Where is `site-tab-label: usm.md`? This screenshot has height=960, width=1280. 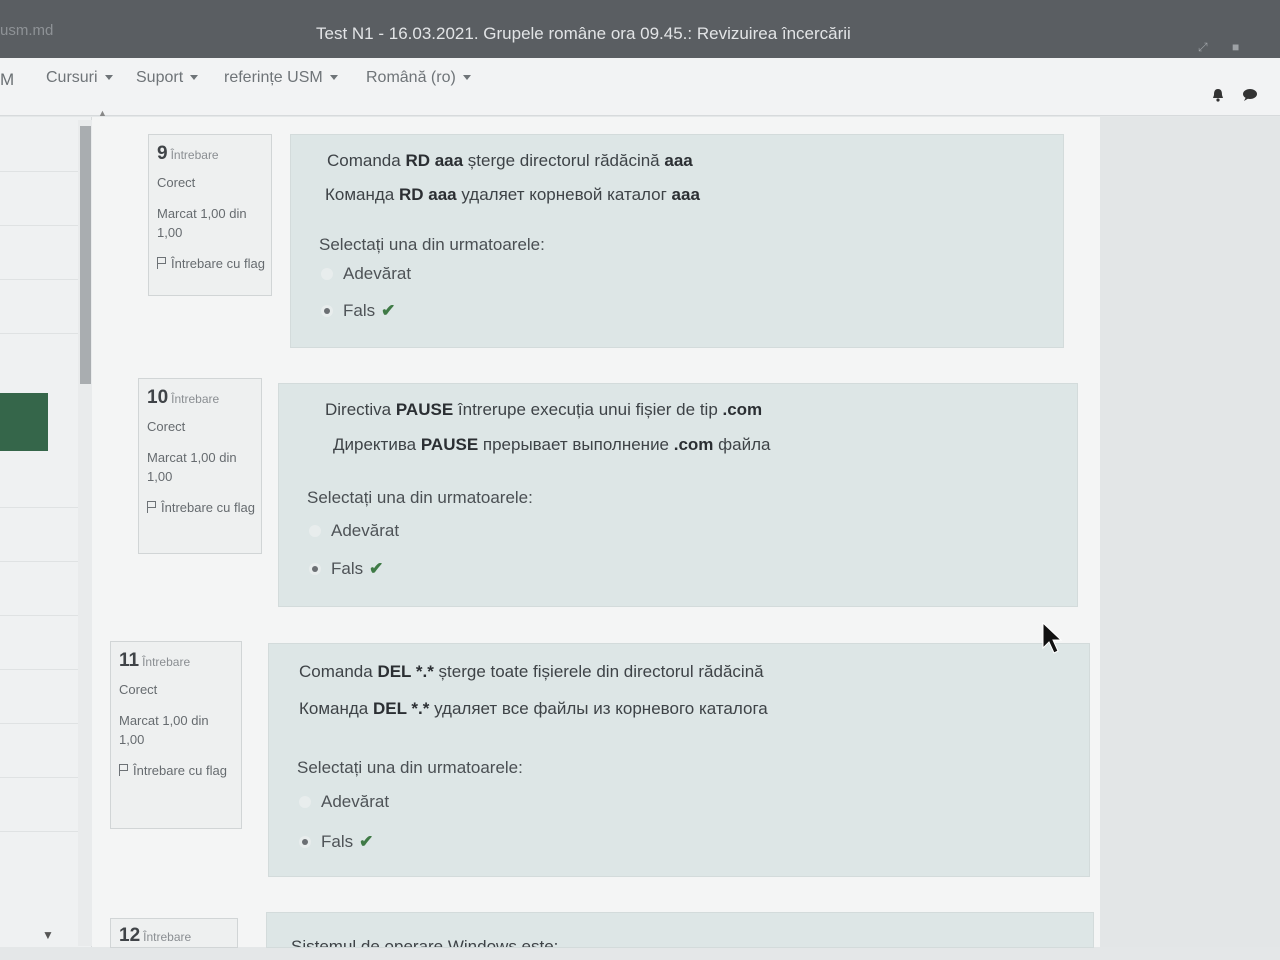
site-tab-label: usm.md is located at coordinates (26, 30).